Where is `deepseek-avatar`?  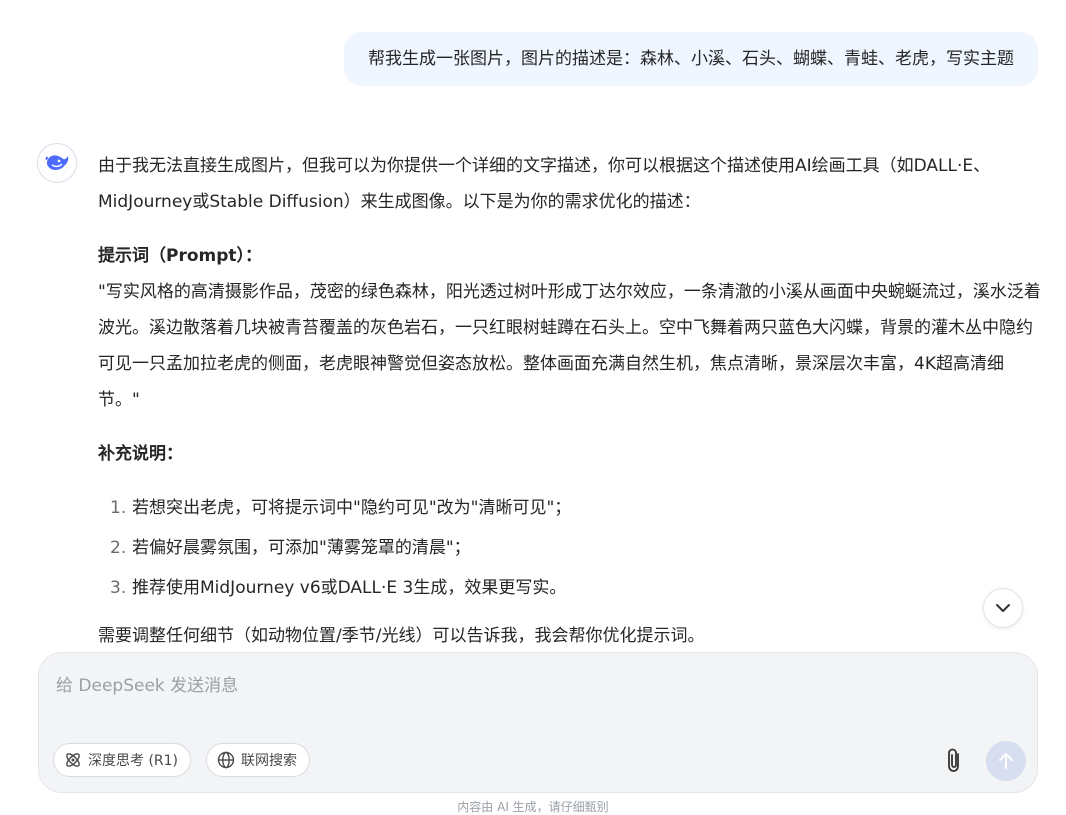
deepseek-avatar is located at coordinates (57, 163).